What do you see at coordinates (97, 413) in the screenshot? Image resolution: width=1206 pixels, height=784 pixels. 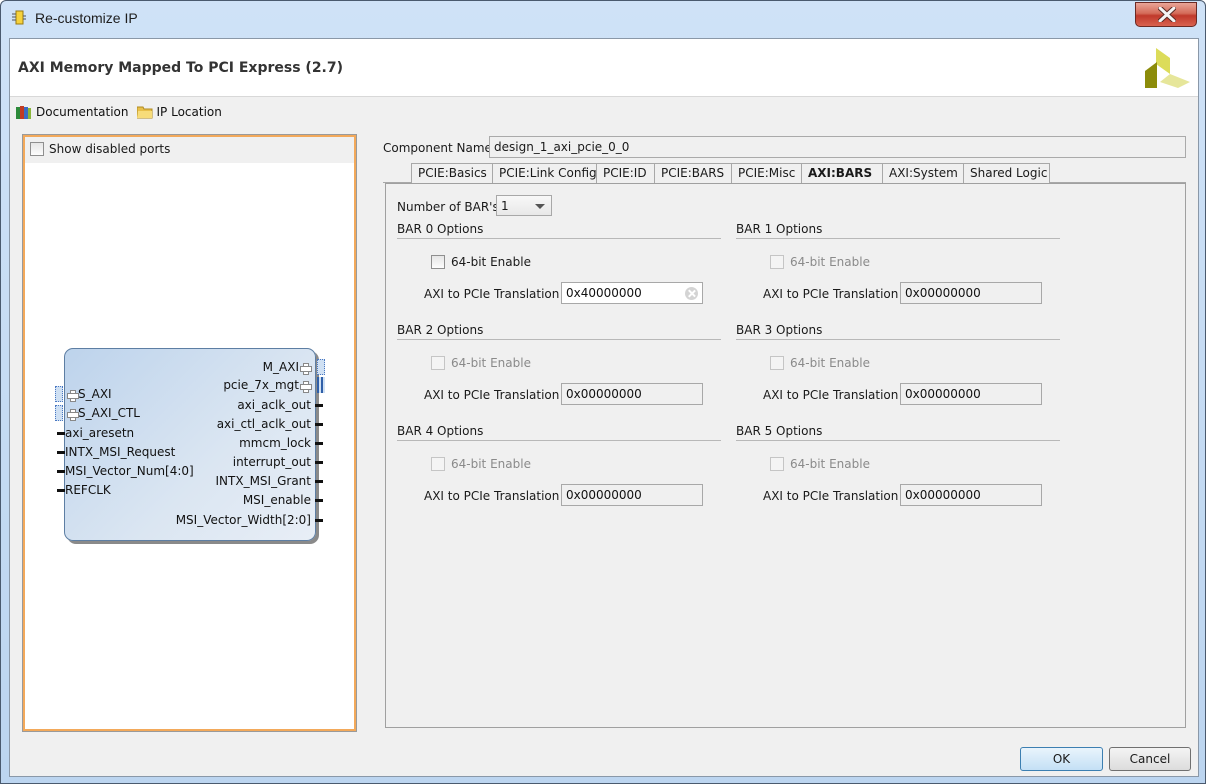 I see `port-s-axi-ctl: S_AXI_CTL` at bounding box center [97, 413].